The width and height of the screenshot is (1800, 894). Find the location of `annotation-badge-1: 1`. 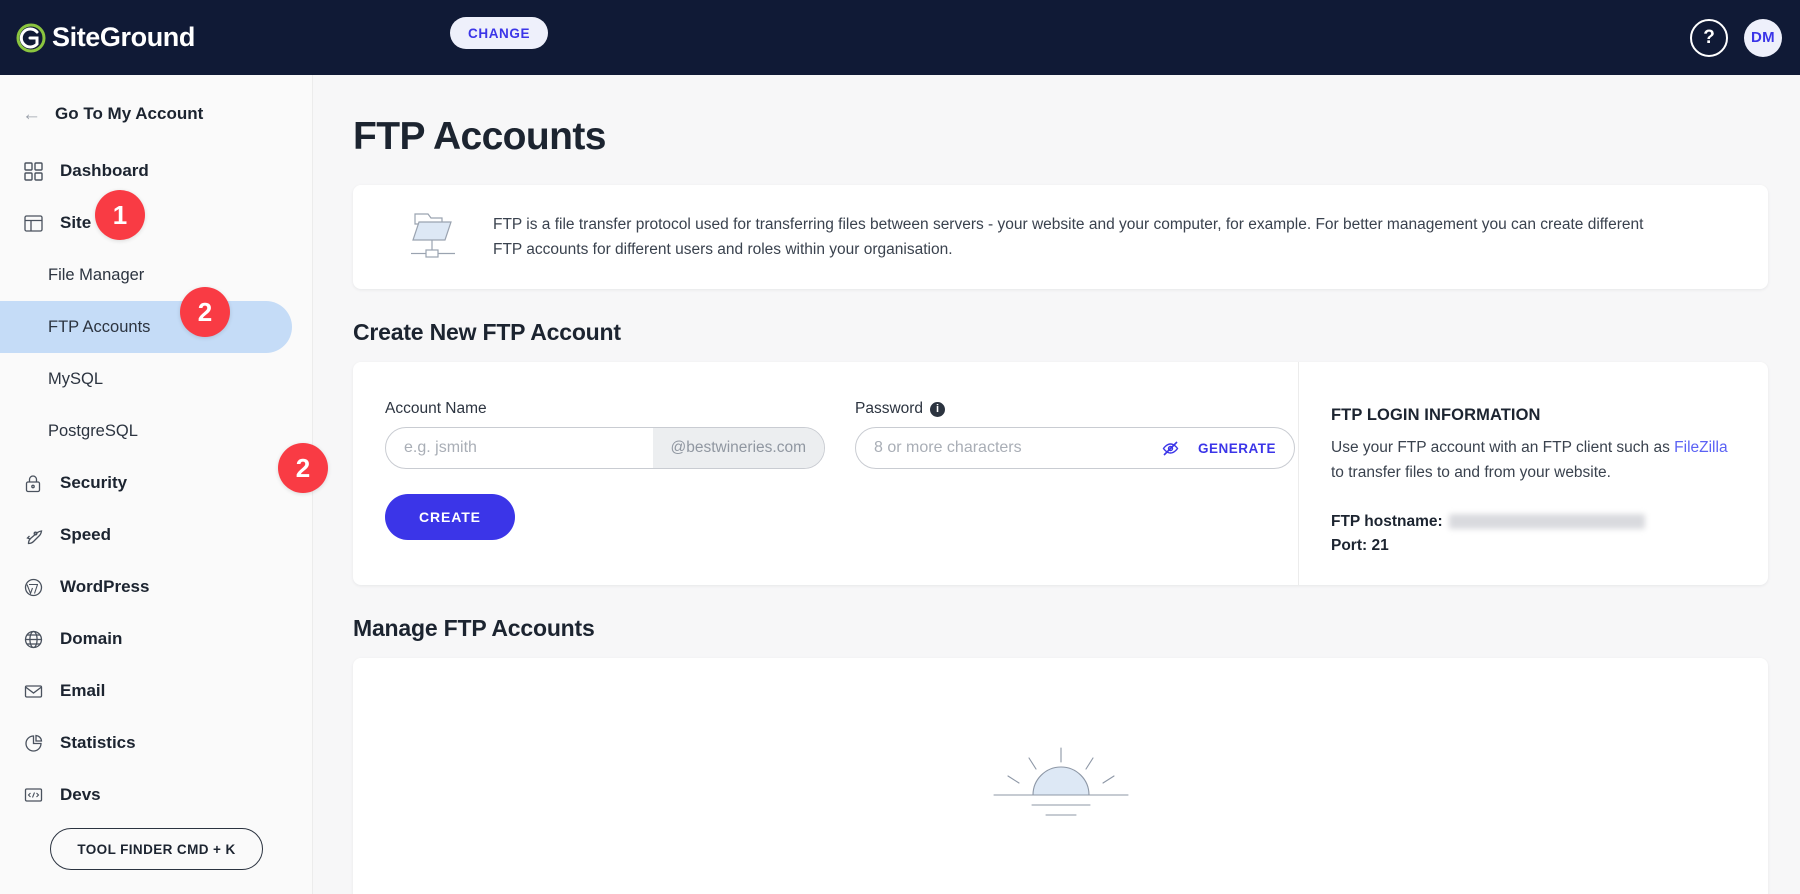

annotation-badge-1: 1 is located at coordinates (120, 215).